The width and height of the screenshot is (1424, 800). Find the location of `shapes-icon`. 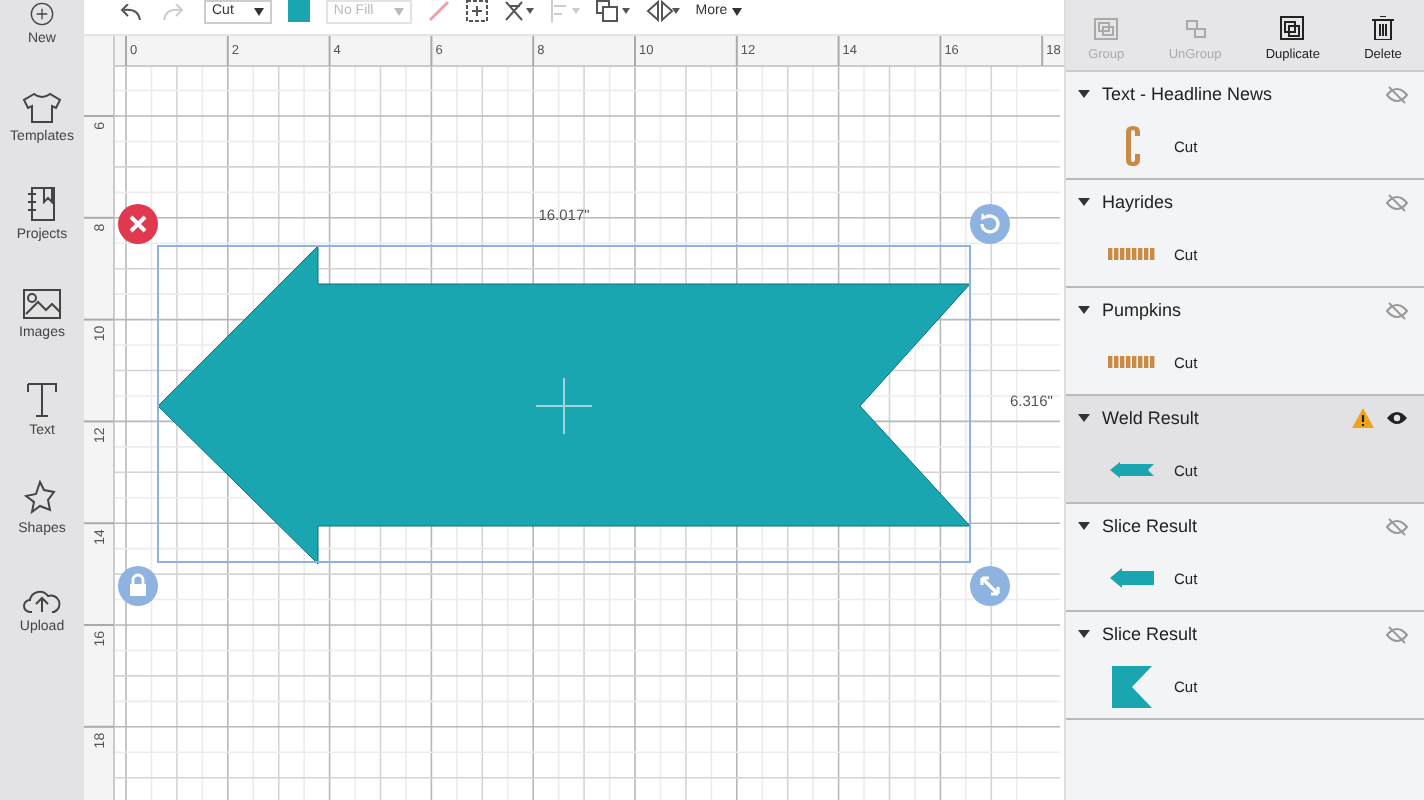

shapes-icon is located at coordinates (42, 498).